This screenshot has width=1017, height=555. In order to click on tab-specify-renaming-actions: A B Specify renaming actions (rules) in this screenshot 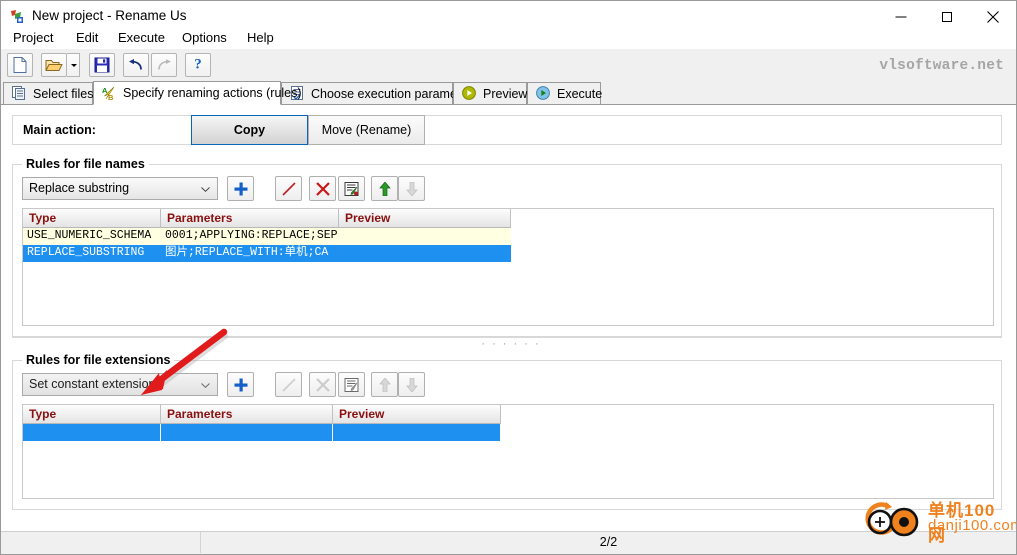, I will do `click(197, 93)`.